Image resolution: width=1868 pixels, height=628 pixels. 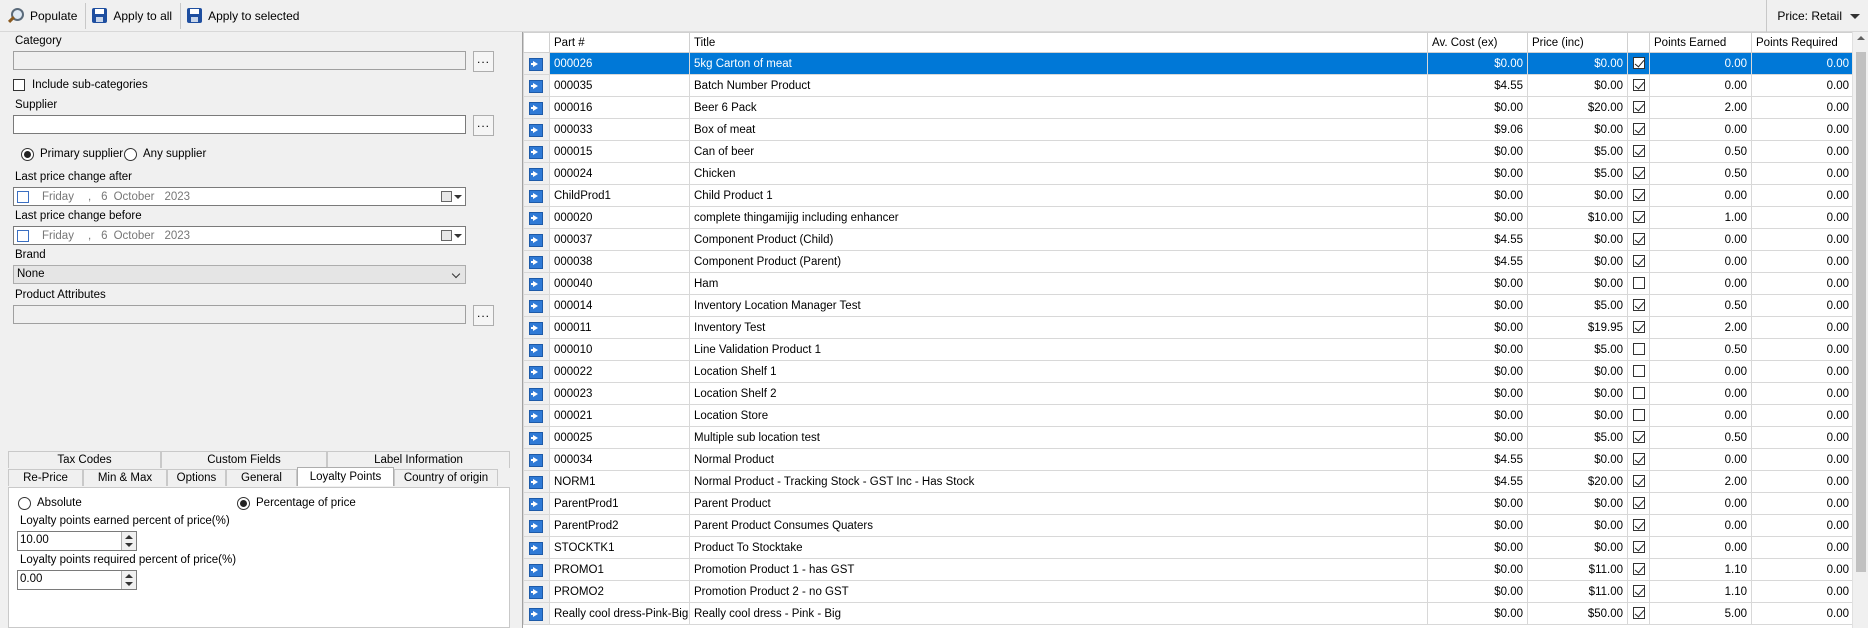 I want to click on stepper-up-icon, so click(x=129, y=537).